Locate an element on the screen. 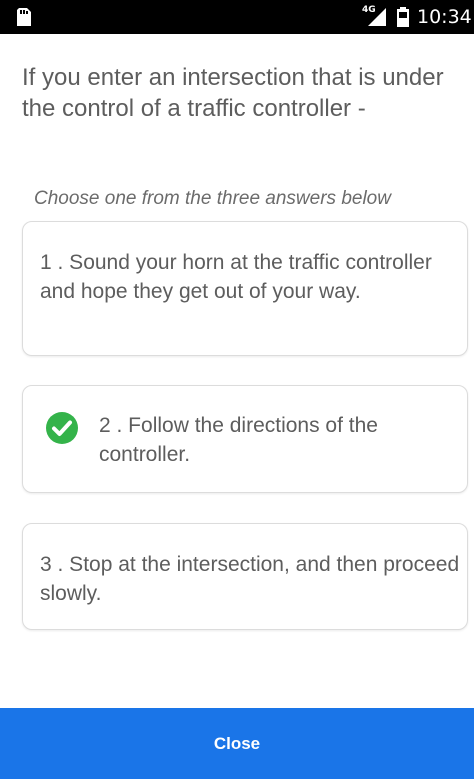  sim-card-icon is located at coordinates (24, 17).